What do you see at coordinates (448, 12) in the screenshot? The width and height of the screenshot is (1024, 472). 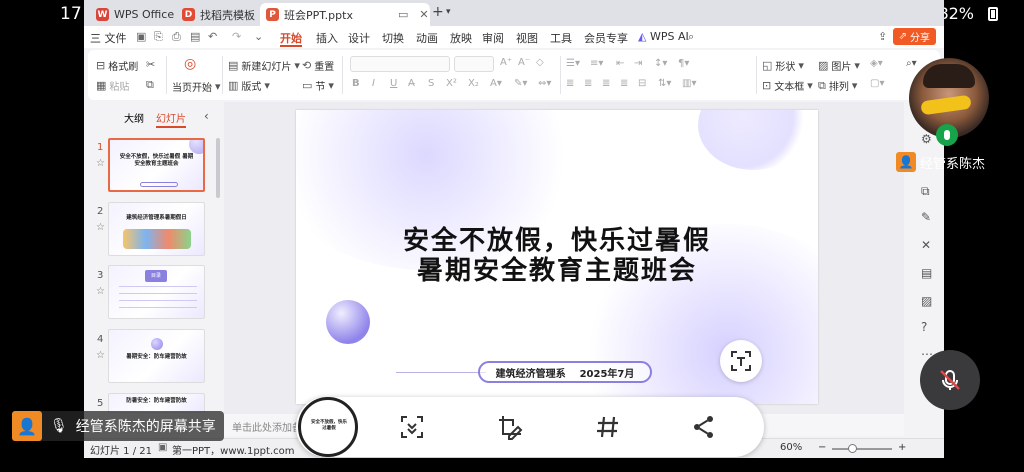 I see `chevron-down-icon: ▾` at bounding box center [448, 12].